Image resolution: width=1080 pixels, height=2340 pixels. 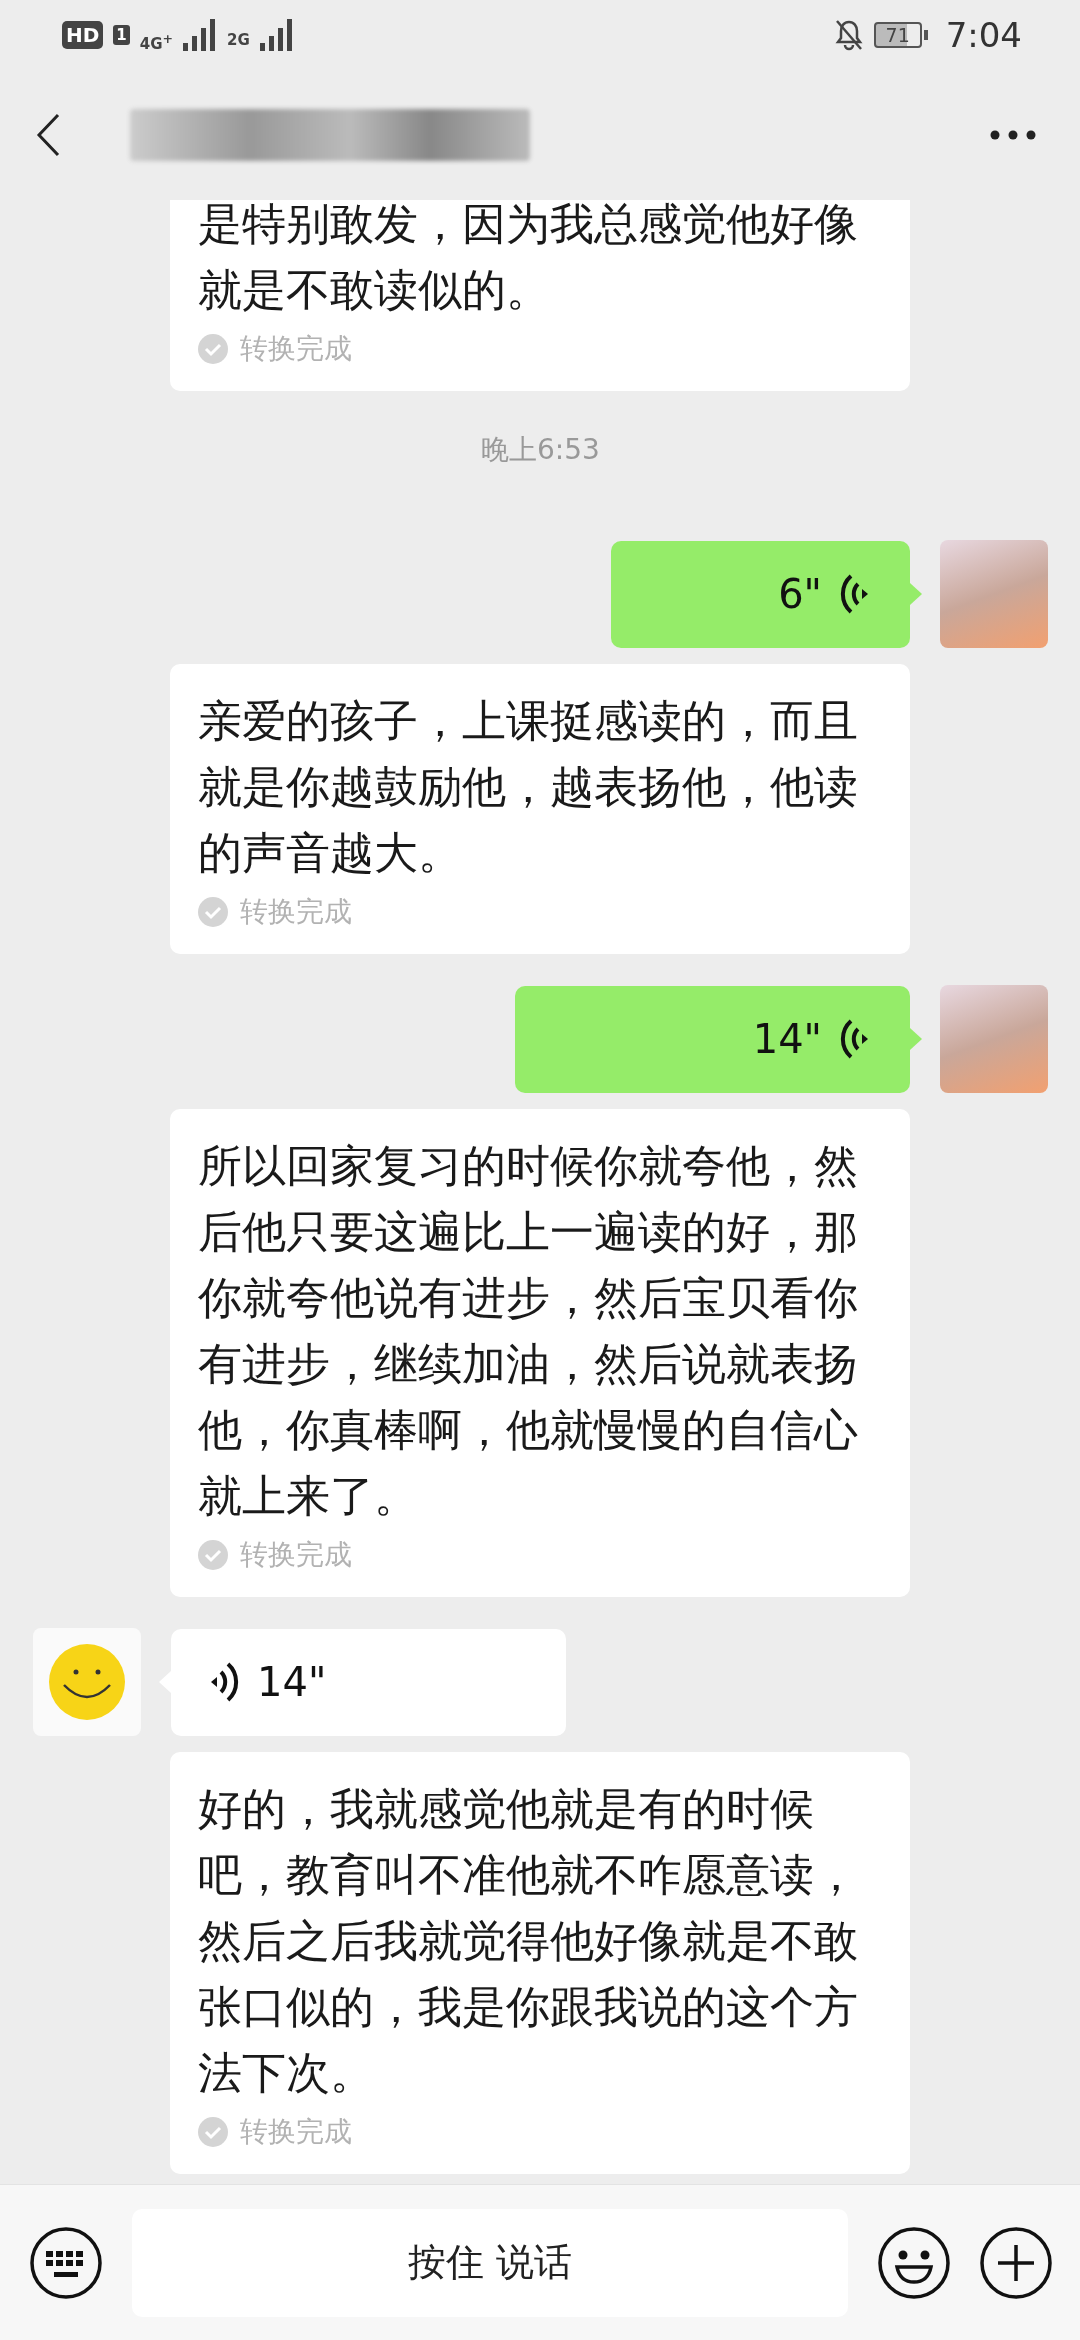 What do you see at coordinates (156, 42) in the screenshot?
I see `network-label: 4G$^{+}$` at bounding box center [156, 42].